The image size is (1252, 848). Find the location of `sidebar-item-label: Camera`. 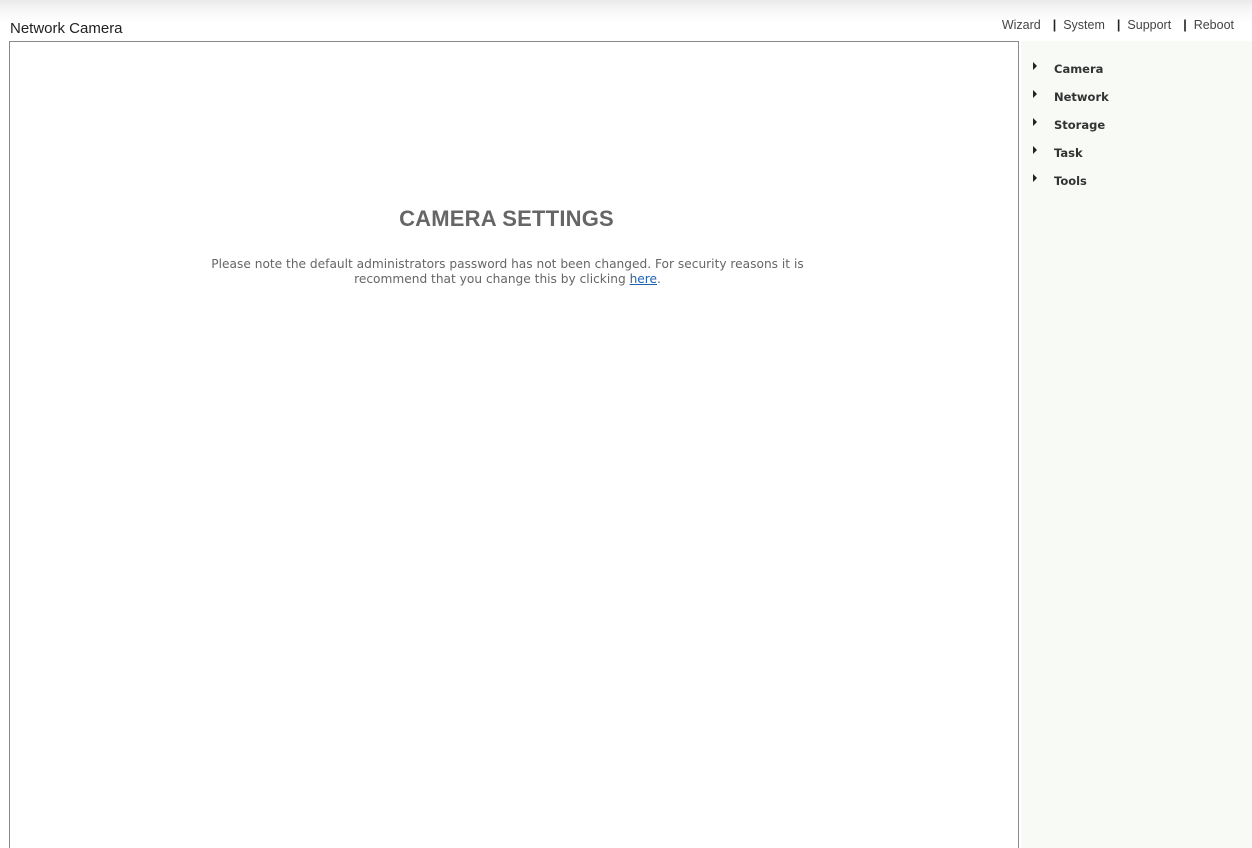

sidebar-item-label: Camera is located at coordinates (1079, 69).